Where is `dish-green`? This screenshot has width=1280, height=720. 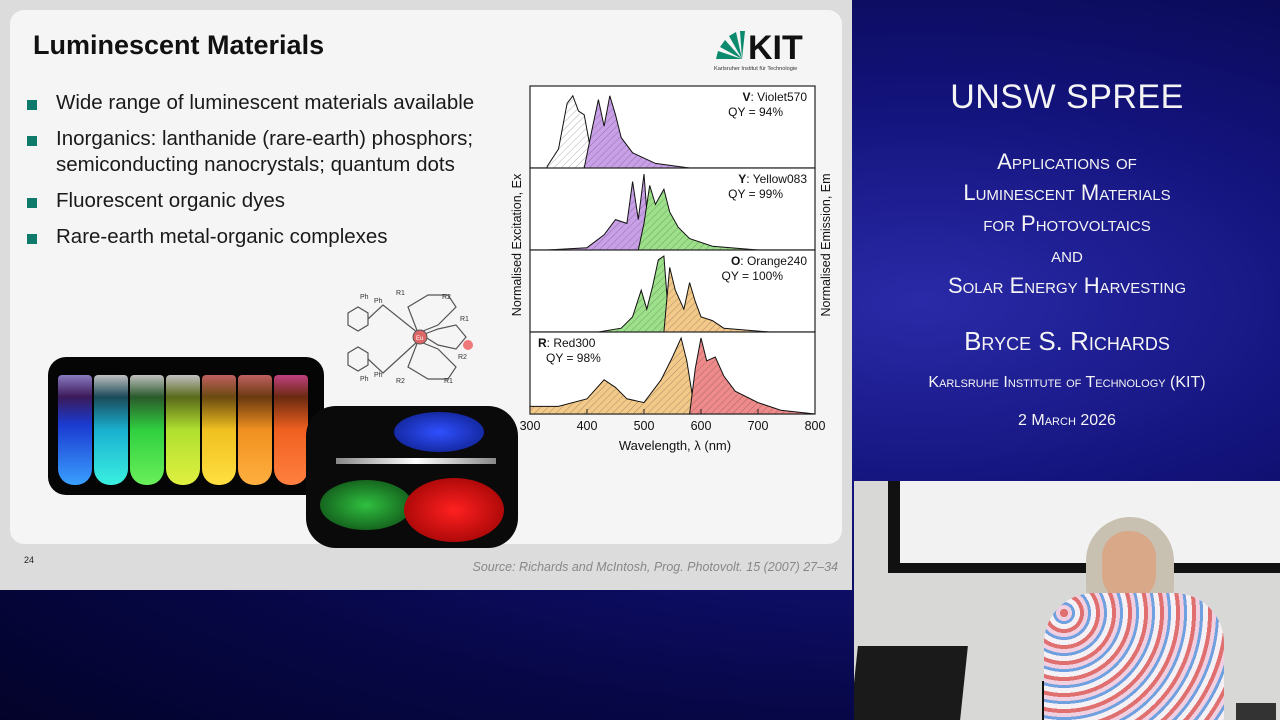 dish-green is located at coordinates (366, 505).